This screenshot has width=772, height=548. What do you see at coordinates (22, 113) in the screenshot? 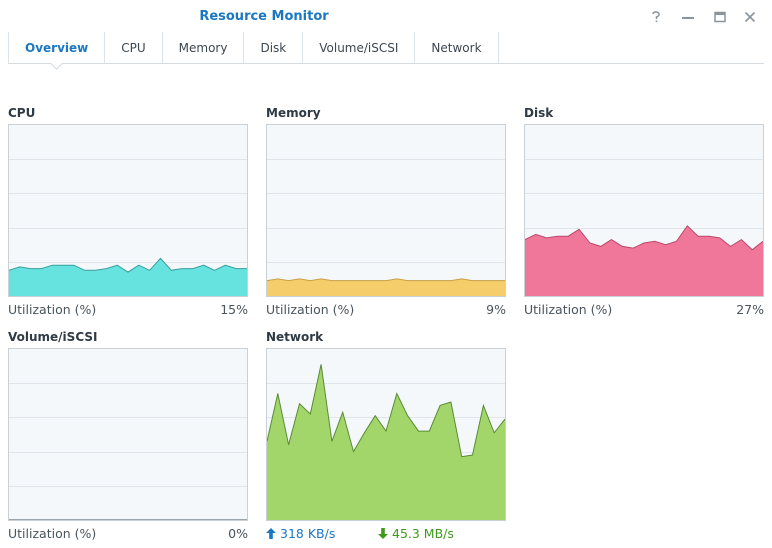
I see `cpu-panel-title: CPU` at bounding box center [22, 113].